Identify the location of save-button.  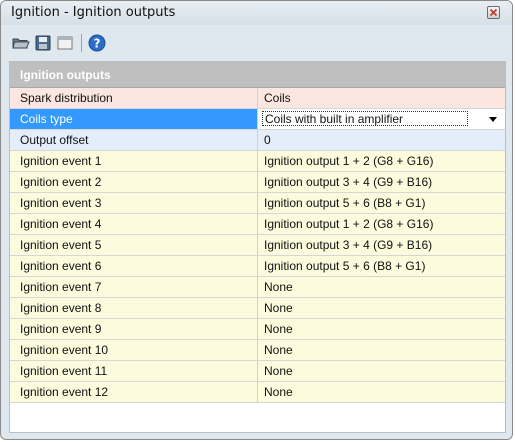
(43, 43).